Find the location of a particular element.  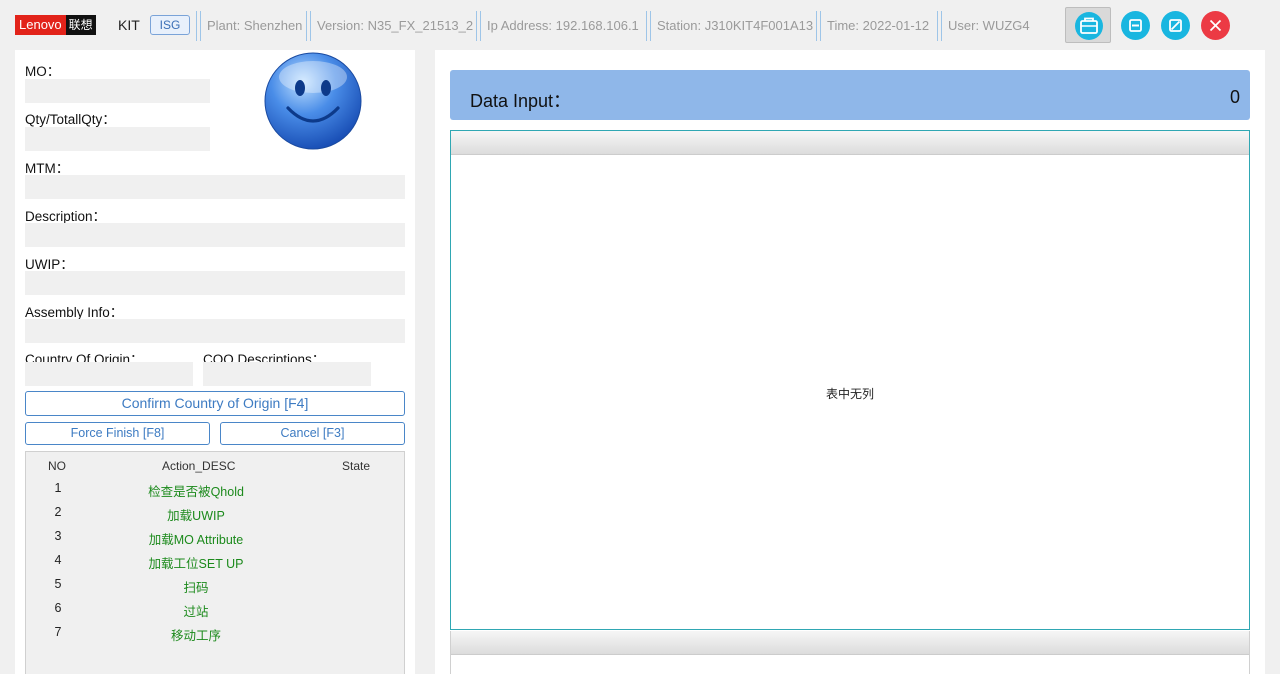

assembly-info-label: Assembly Info： is located at coordinates (74, 312).